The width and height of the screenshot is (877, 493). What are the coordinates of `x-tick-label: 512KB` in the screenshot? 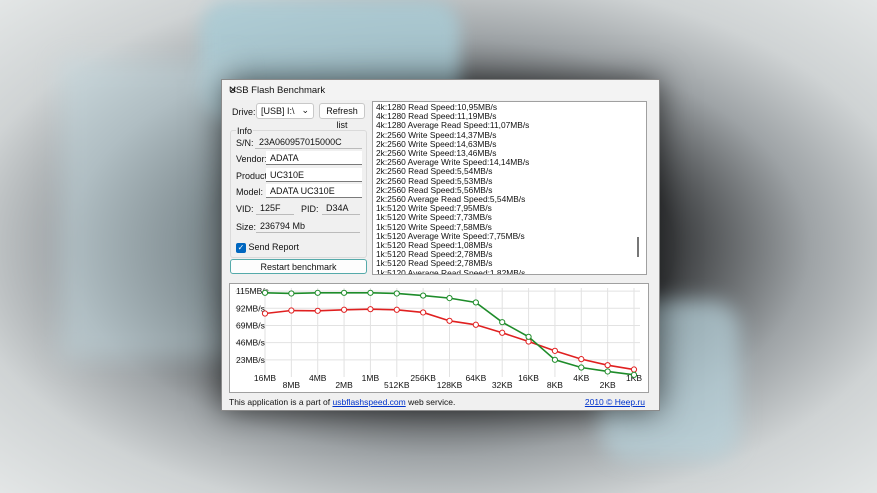 It's located at (397, 385).